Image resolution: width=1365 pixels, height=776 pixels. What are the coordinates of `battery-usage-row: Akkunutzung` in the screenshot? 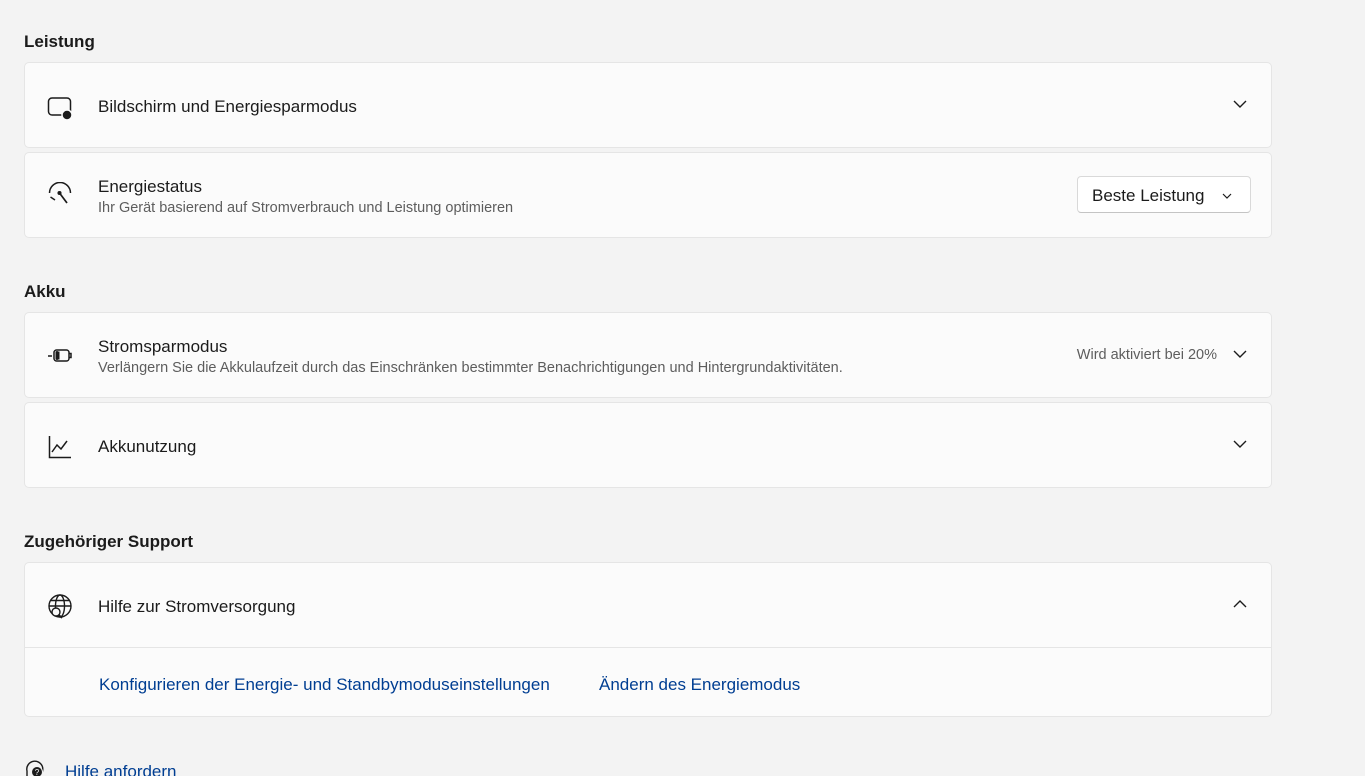 It's located at (648, 445).